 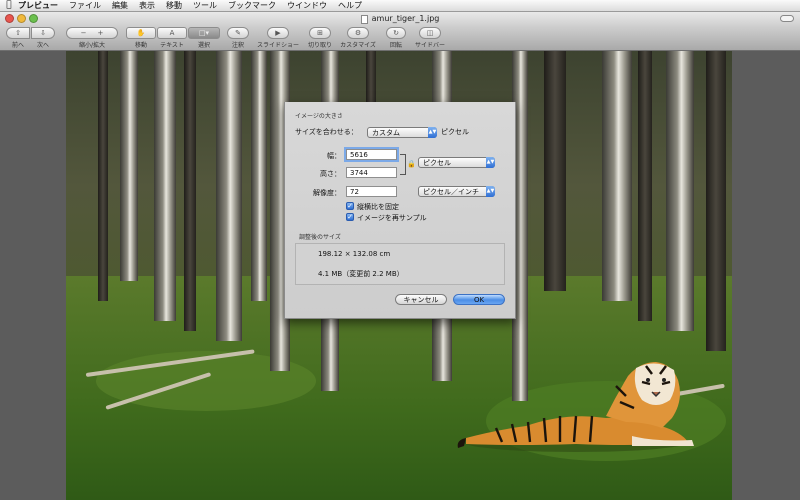 I want to click on keep-ratio-checkbox: ✓, so click(x=350, y=206).